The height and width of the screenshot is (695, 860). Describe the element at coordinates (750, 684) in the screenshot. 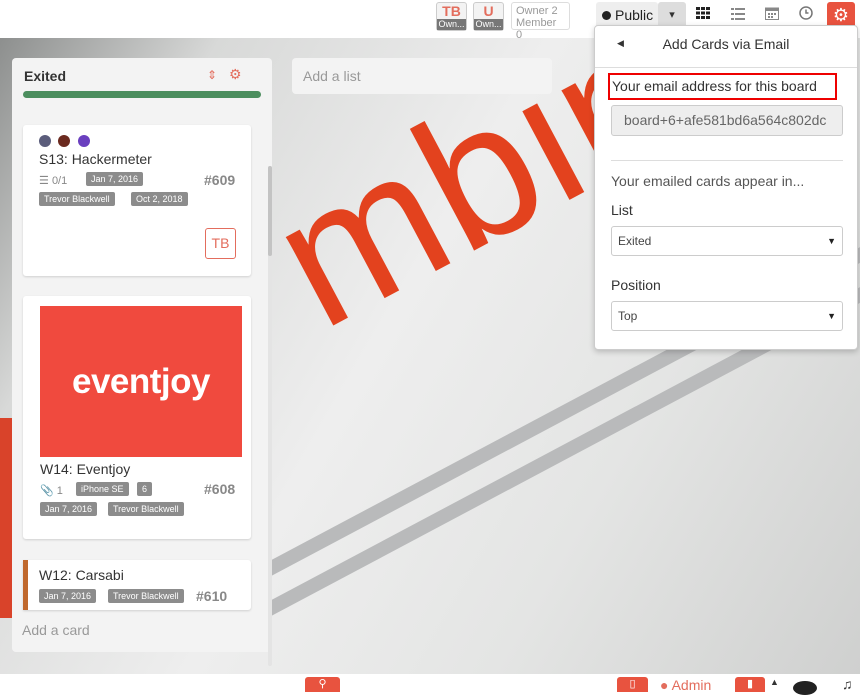

I see `bookmark-icon: ▮` at that location.